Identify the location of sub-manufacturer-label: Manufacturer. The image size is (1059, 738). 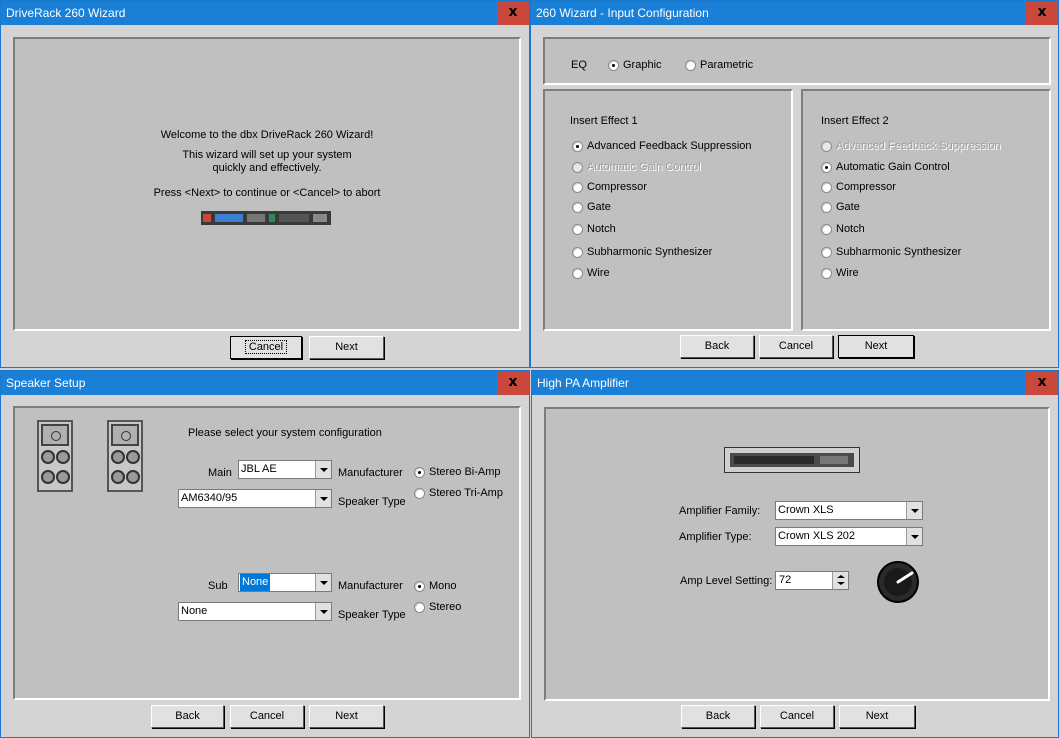
(370, 586).